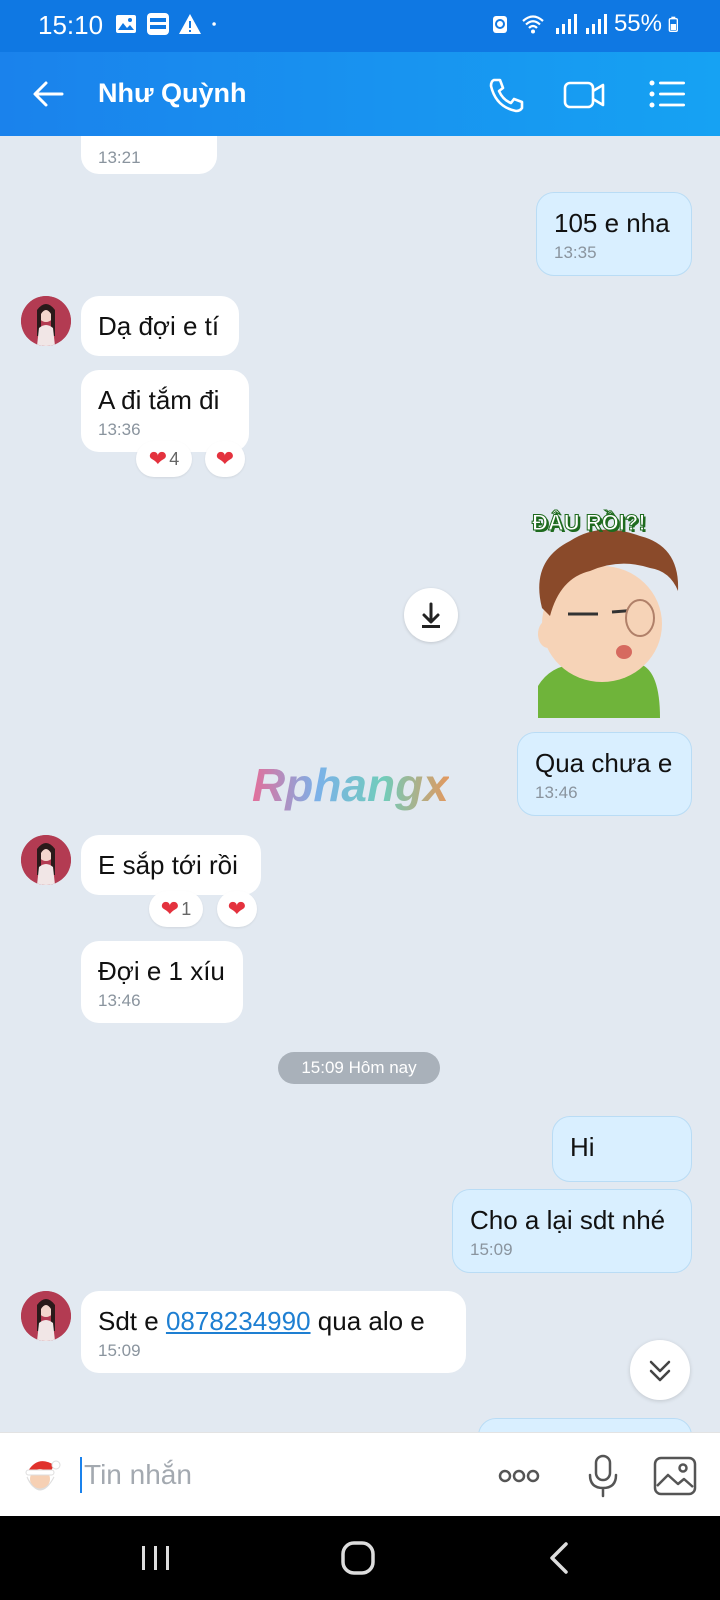 The height and width of the screenshot is (1600, 720). I want to click on message-text: Cho a lại sdt nhé, so click(568, 1220).